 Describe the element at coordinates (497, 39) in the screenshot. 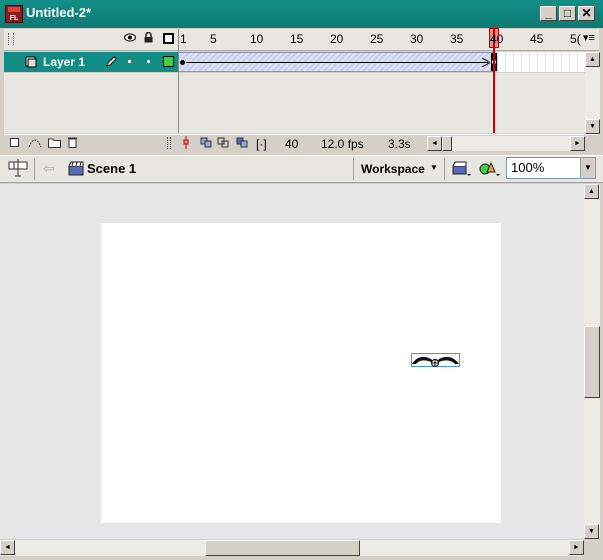

I see `ruler-label: 40` at that location.